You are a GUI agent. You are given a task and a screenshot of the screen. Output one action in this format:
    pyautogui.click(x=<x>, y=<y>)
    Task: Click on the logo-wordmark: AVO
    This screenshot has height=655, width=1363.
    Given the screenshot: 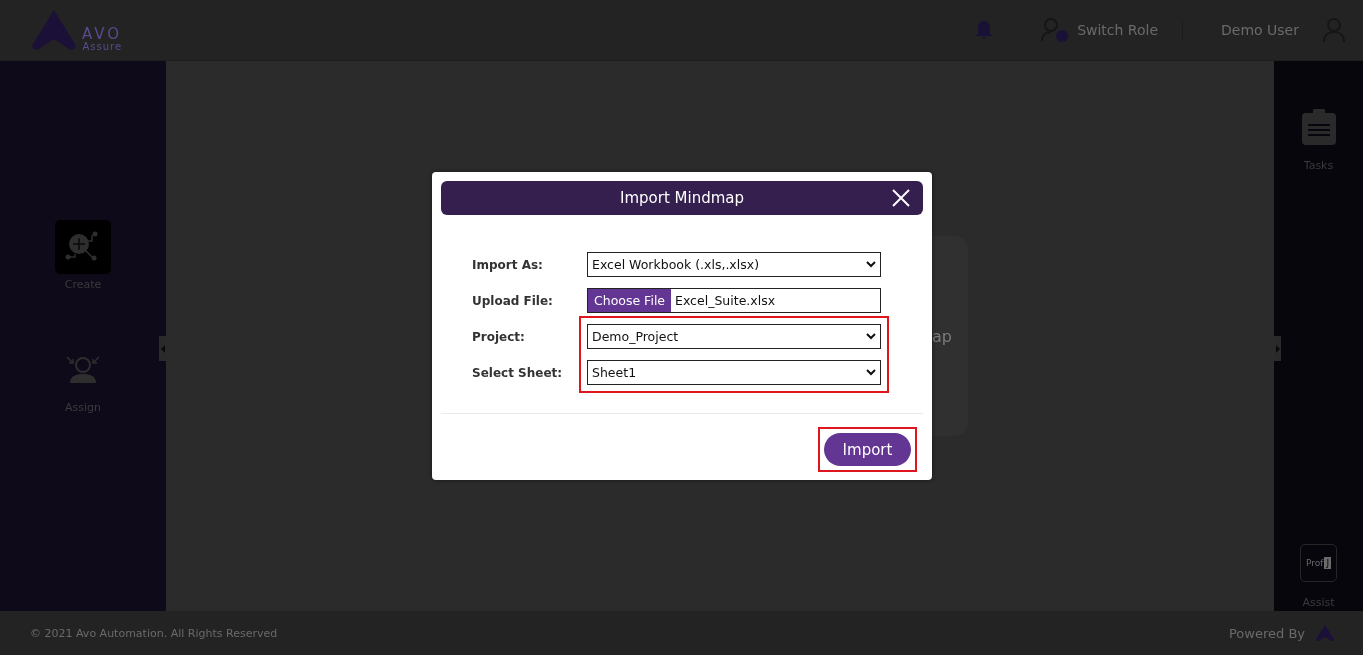 What is the action you would take?
    pyautogui.click(x=102, y=34)
    